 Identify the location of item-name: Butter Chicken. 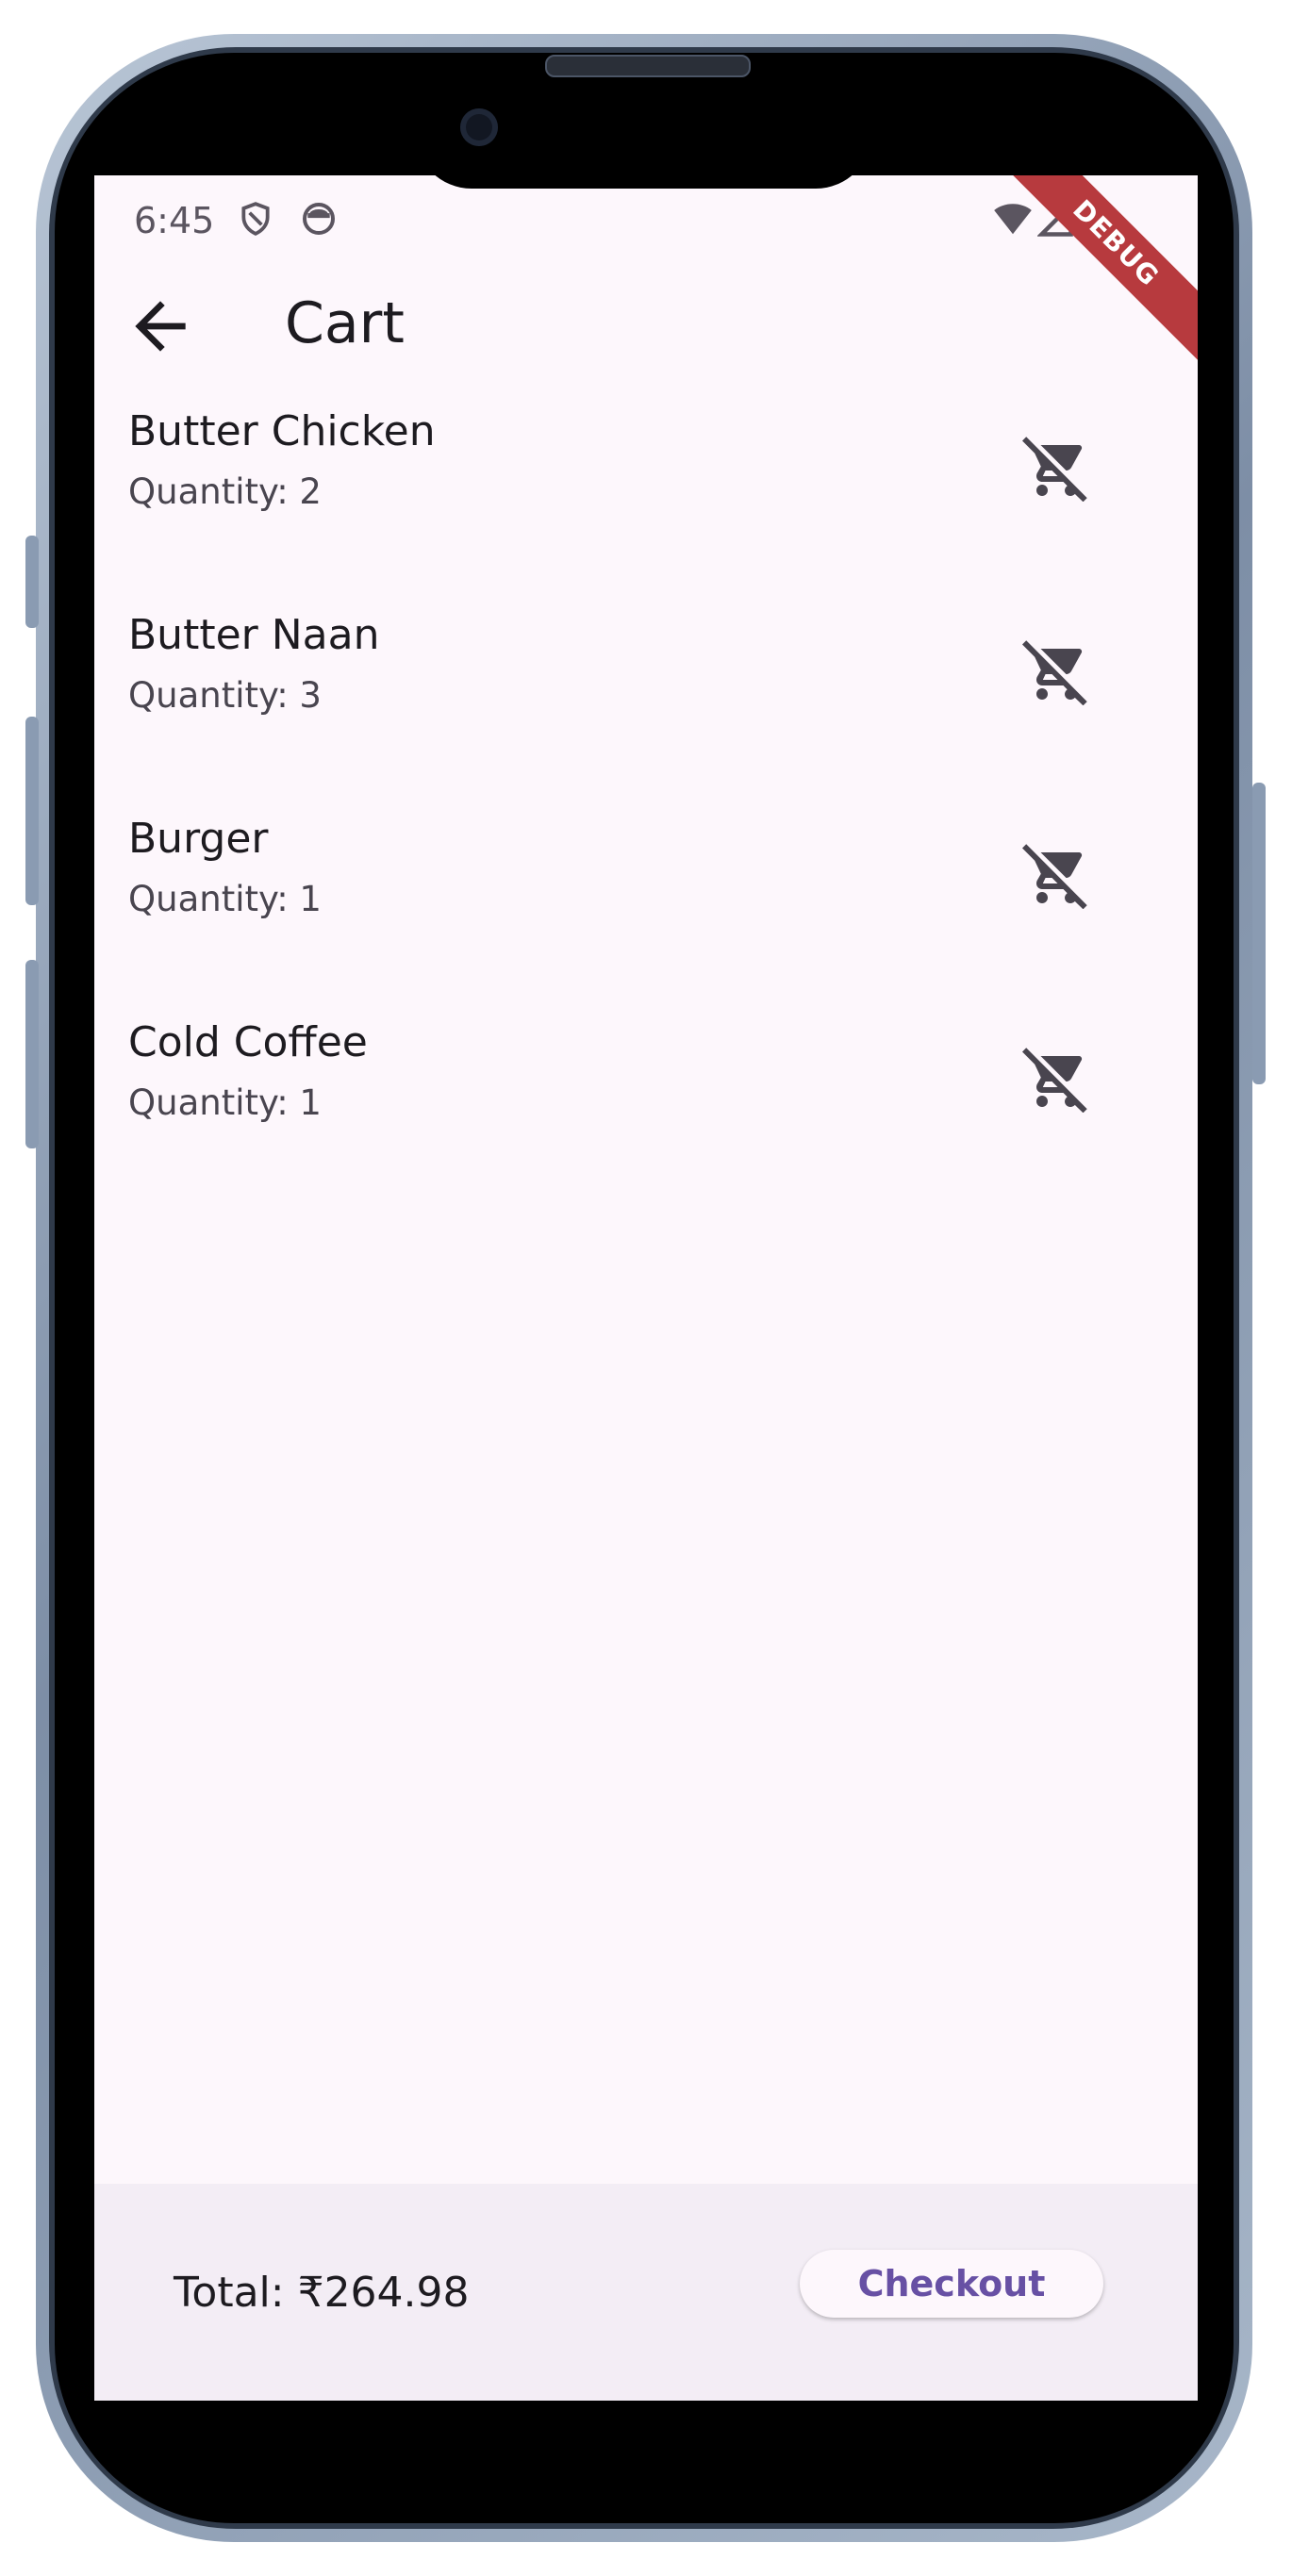
(282, 431).